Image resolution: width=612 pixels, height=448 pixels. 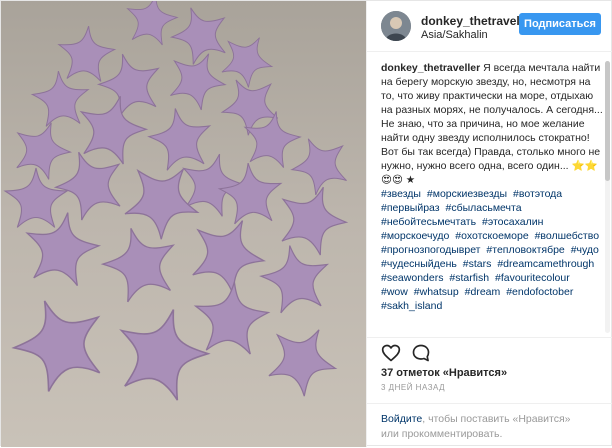 What do you see at coordinates (410, 208) in the screenshot?
I see `hashtag-link: #первыйраз` at bounding box center [410, 208].